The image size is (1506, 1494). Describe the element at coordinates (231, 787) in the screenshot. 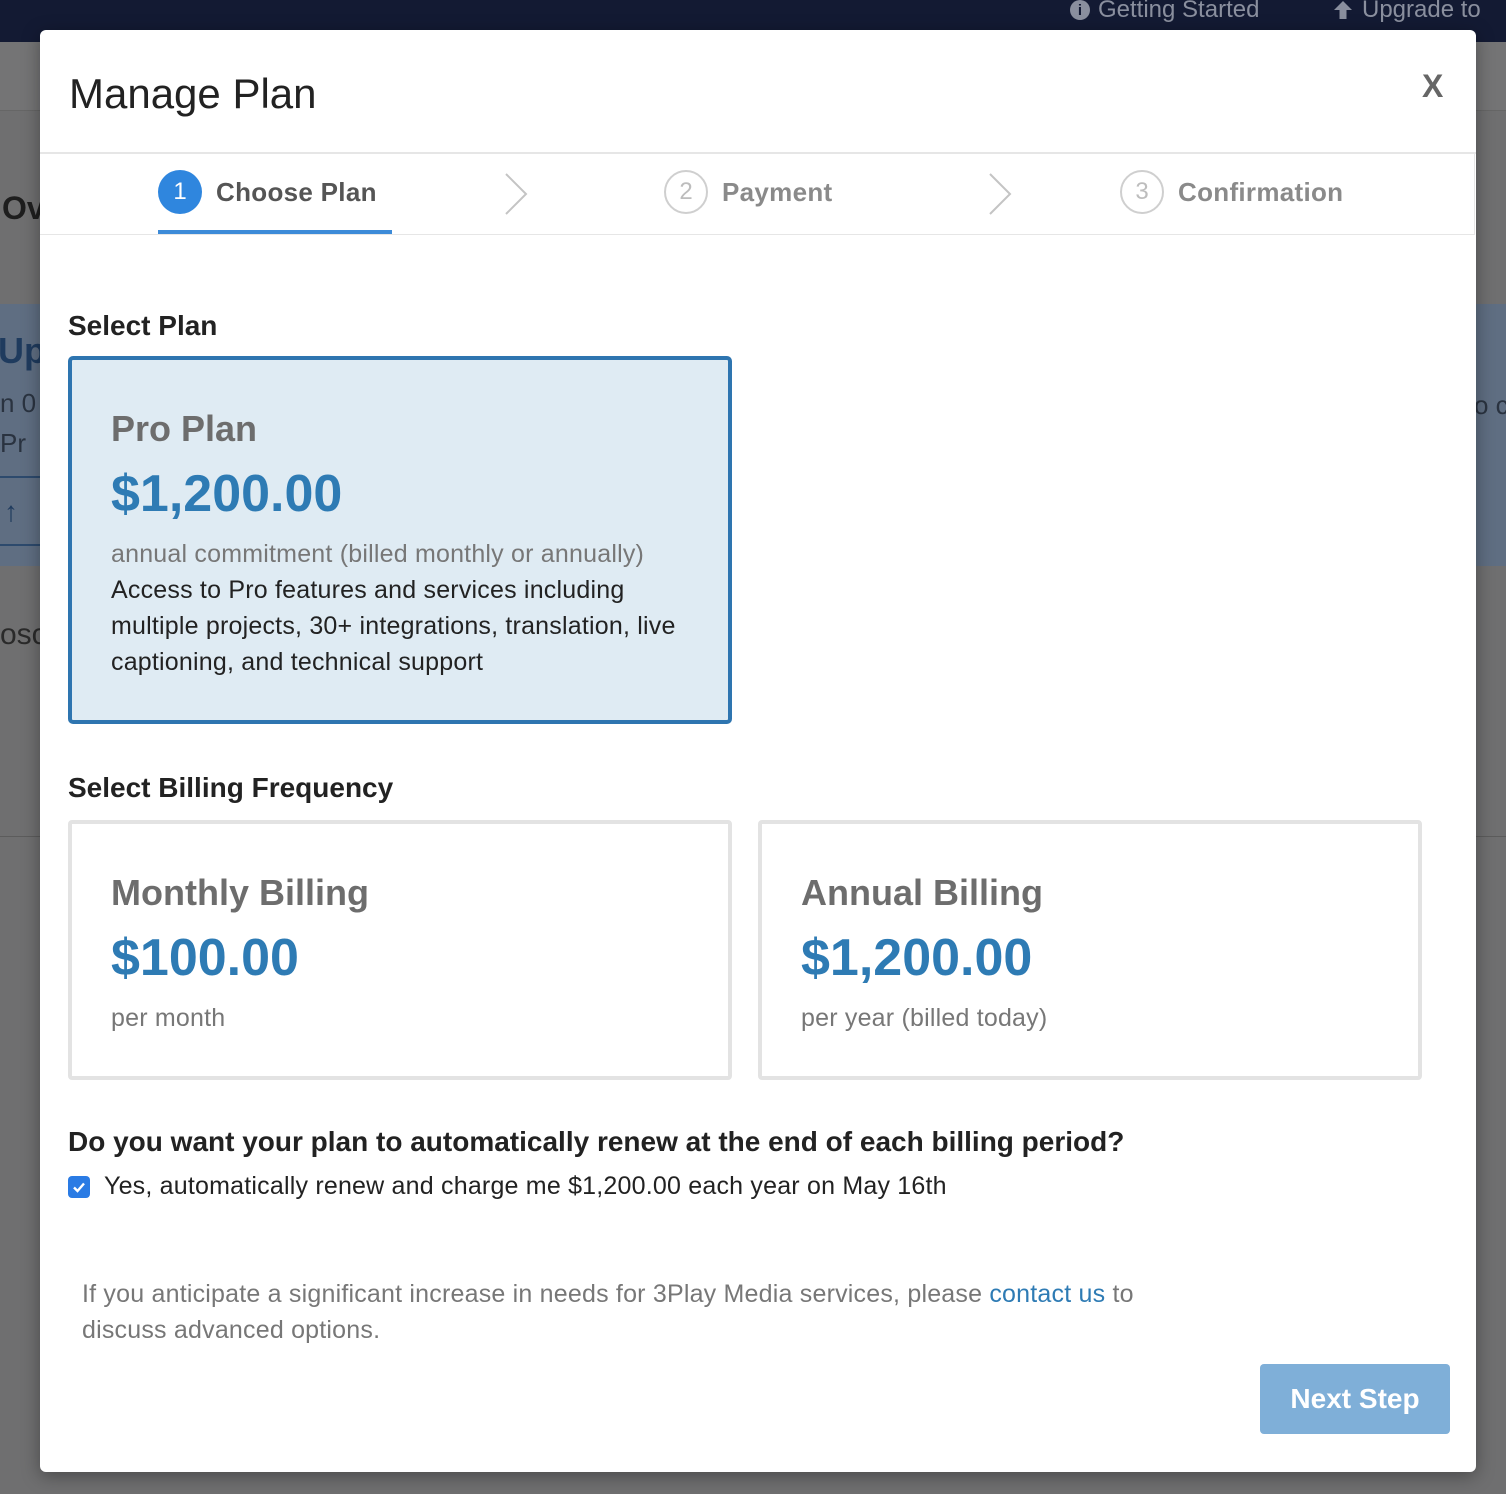

I see `billing-frequency-heading: Select Billing Frequency` at that location.